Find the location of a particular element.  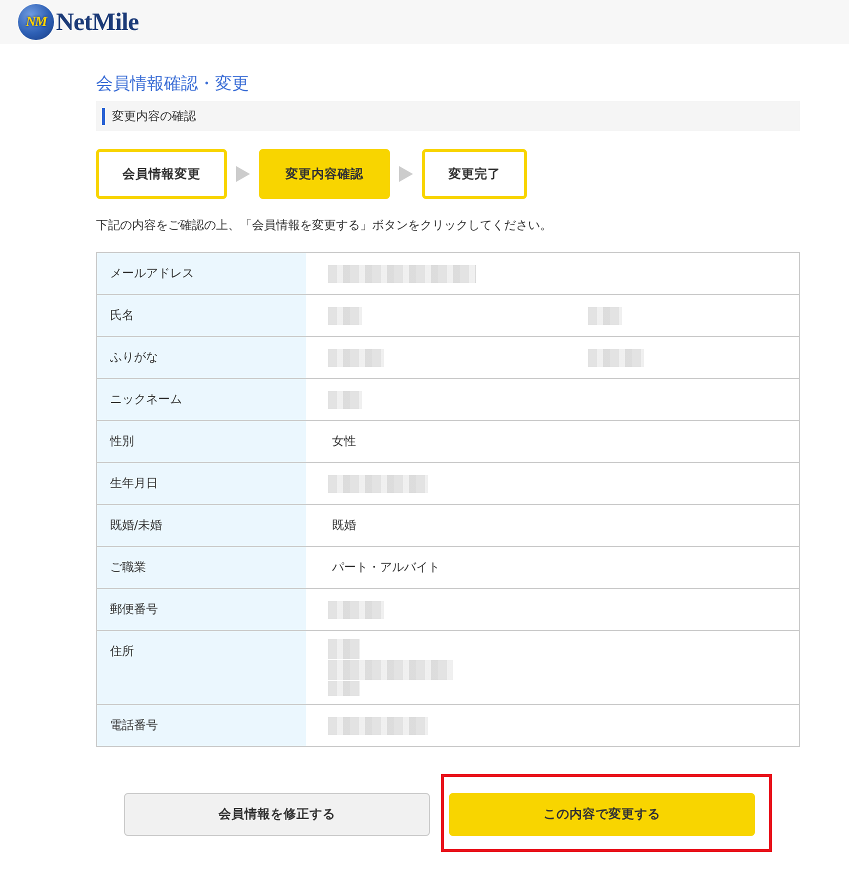

field-label: メールアドレス is located at coordinates (152, 273).